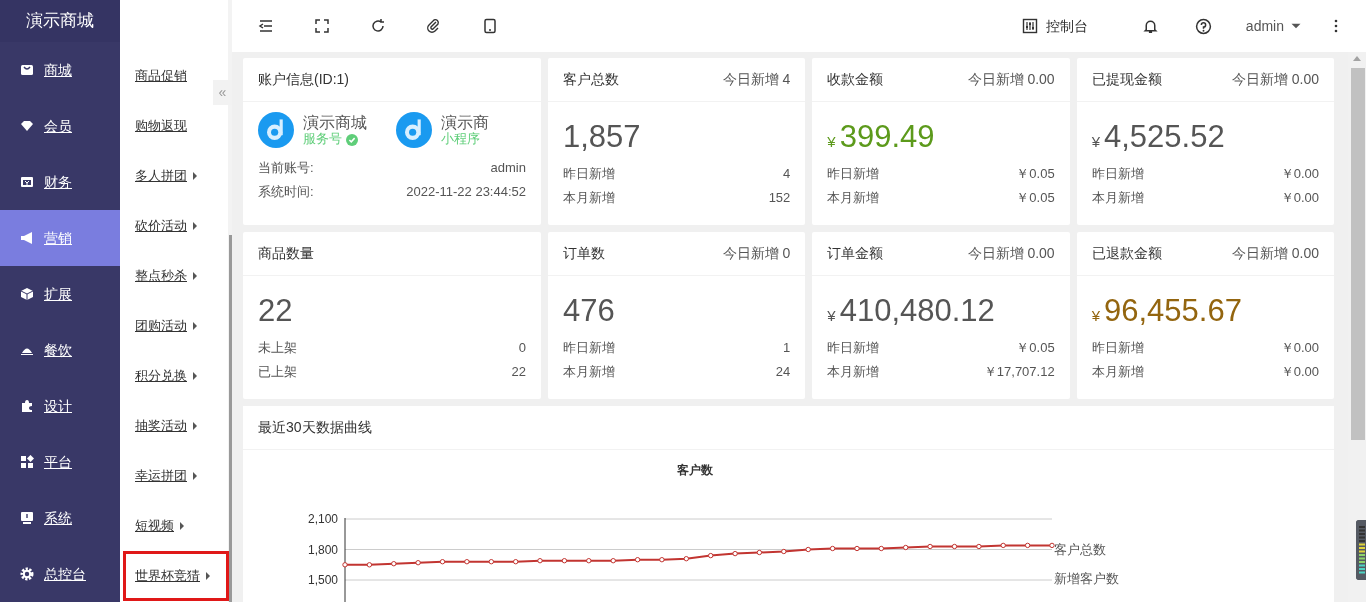  I want to click on y-tick-label: 1,800, so click(322, 549).